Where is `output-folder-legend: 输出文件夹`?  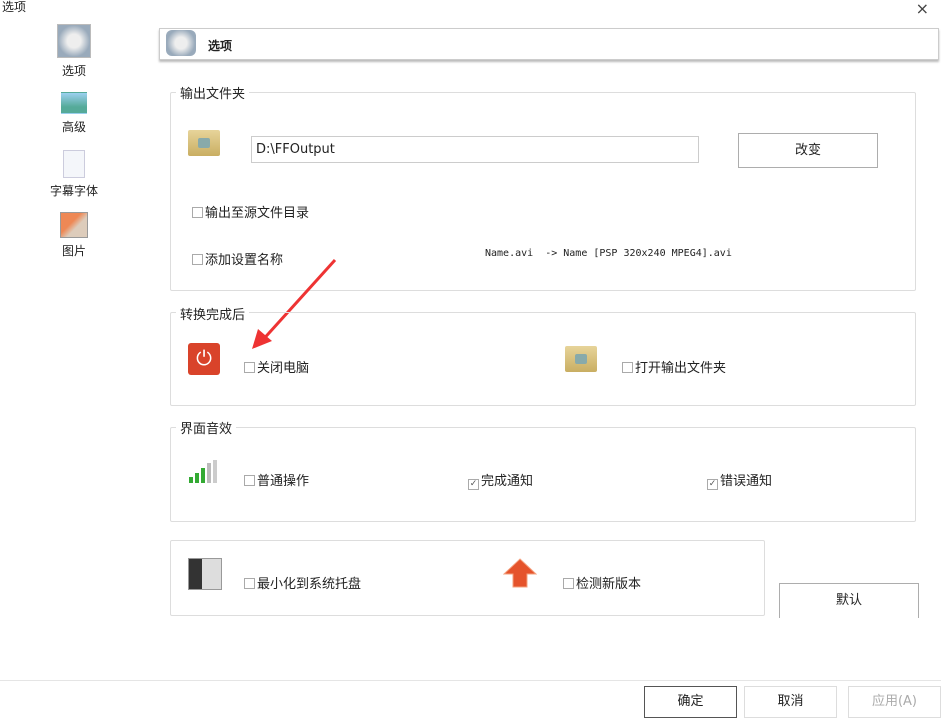
output-folder-legend: 输出文件夹 is located at coordinates (213, 92).